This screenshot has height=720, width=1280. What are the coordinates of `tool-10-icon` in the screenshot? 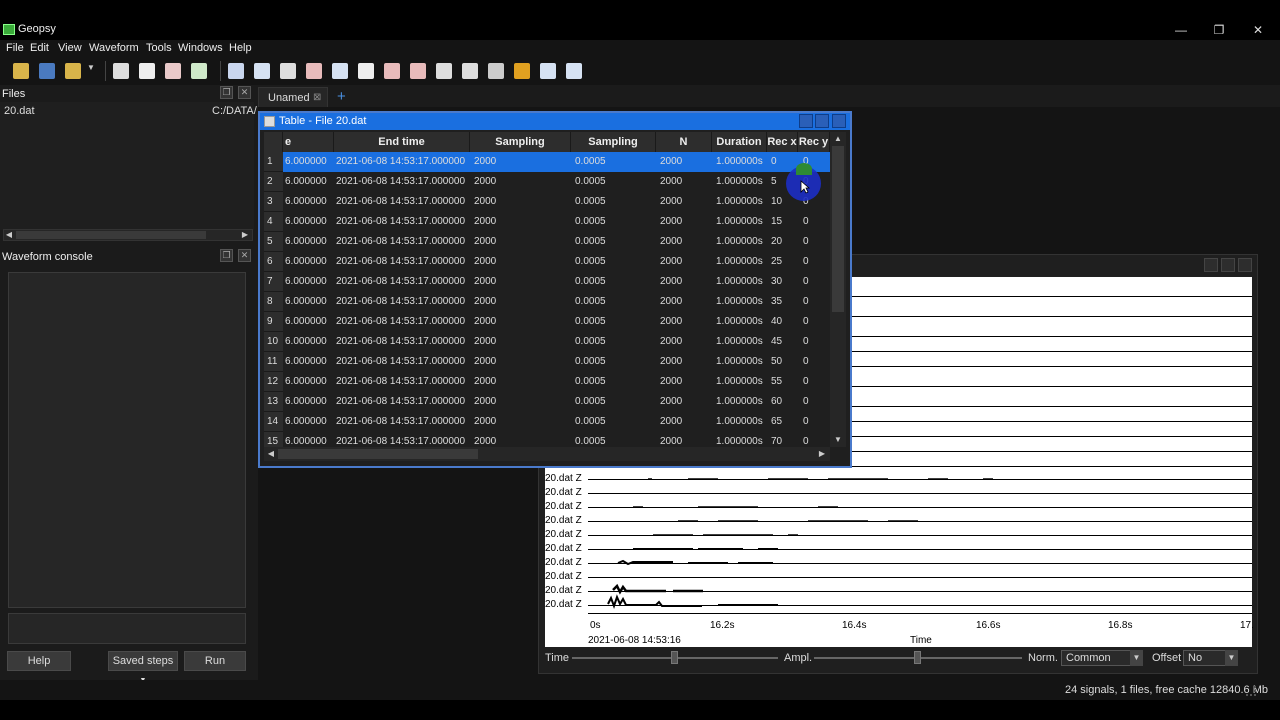 It's located at (470, 71).